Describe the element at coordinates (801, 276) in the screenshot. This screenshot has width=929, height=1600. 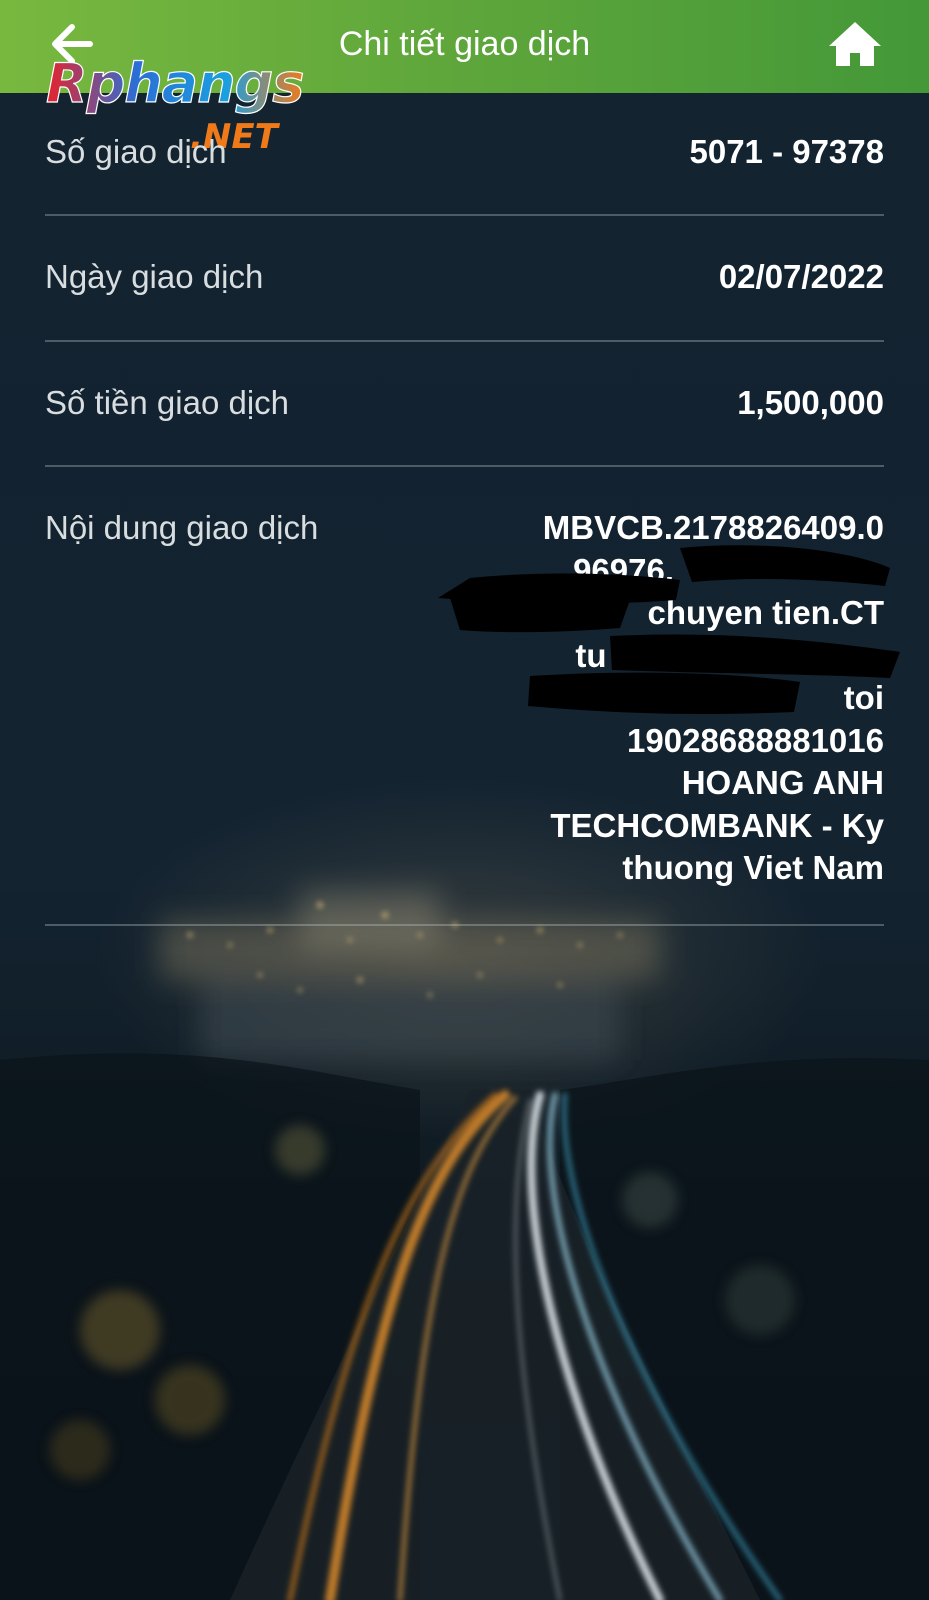
I see `transaction-date-value: 02/07/2022` at that location.